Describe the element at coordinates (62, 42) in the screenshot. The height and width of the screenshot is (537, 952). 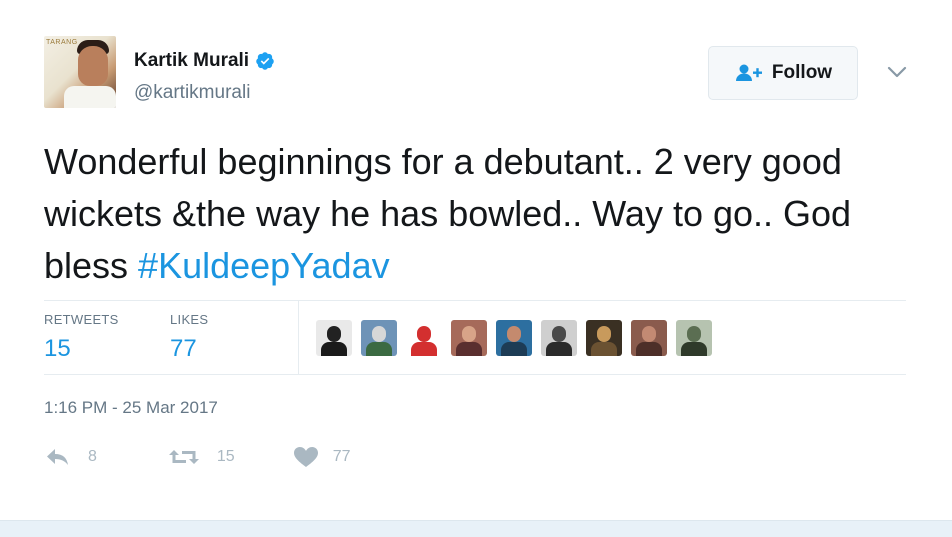
I see `avatar-caption: TARANG` at that location.